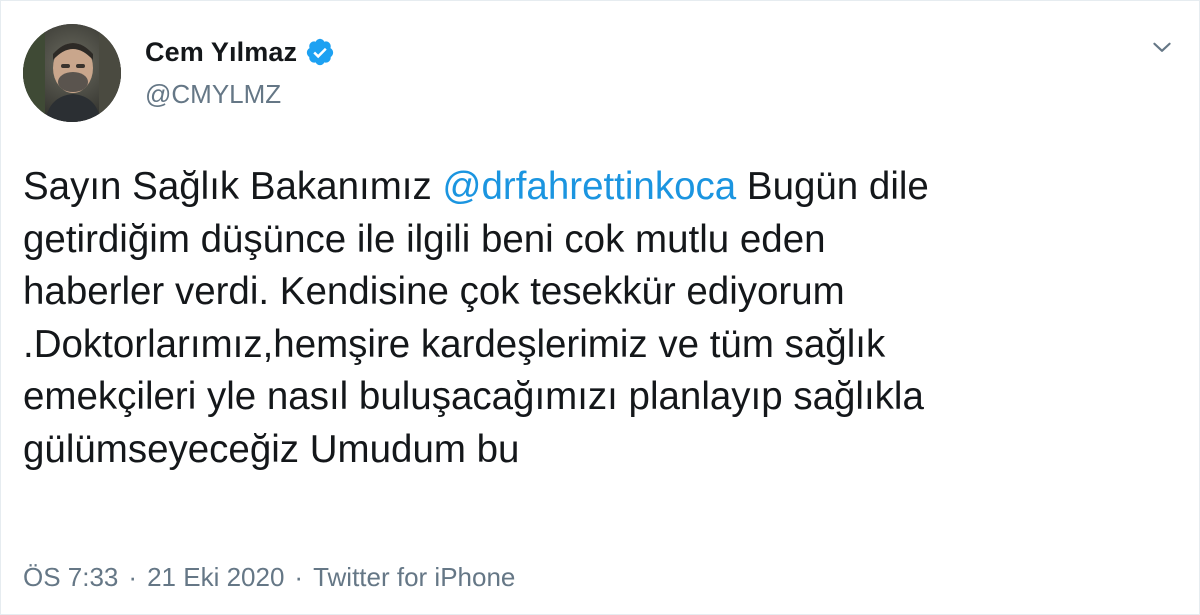  I want to click on chevron-down-icon, so click(1162, 47).